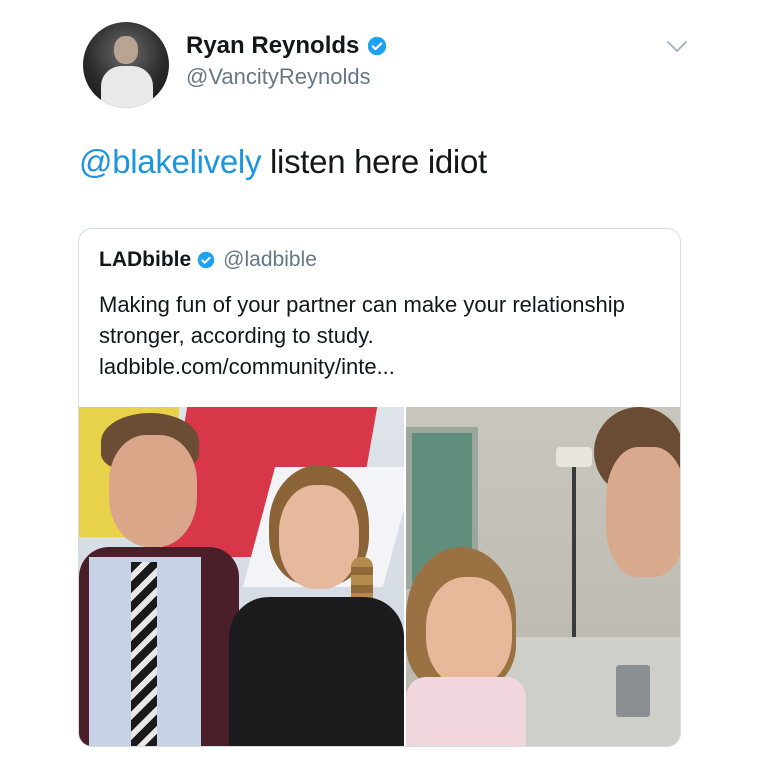 The height and width of the screenshot is (764, 757). What do you see at coordinates (574, 552) in the screenshot?
I see `lamp-pole` at bounding box center [574, 552].